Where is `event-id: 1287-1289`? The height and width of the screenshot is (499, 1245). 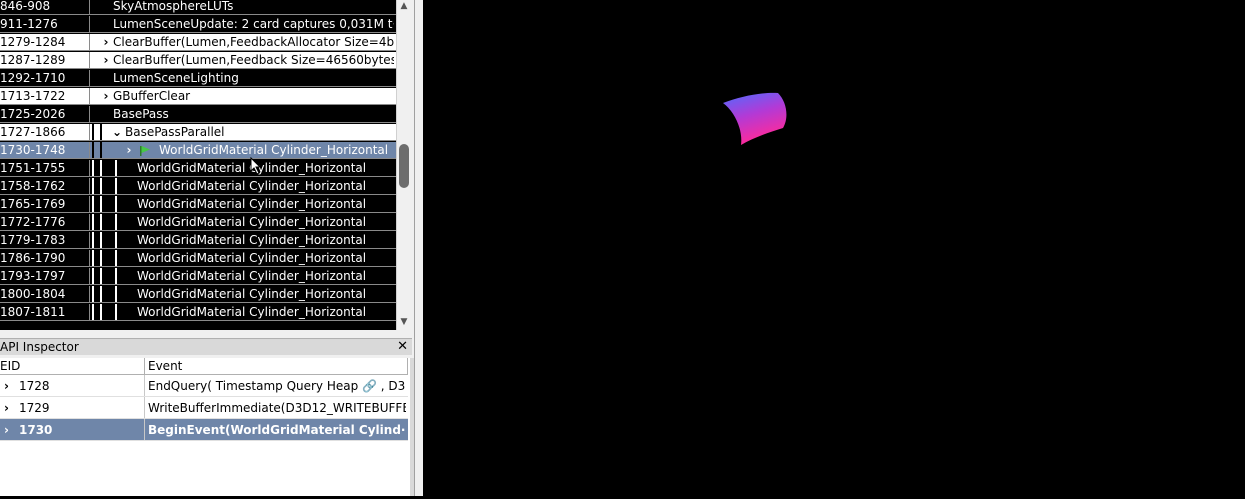 event-id: 1287-1289 is located at coordinates (33, 60).